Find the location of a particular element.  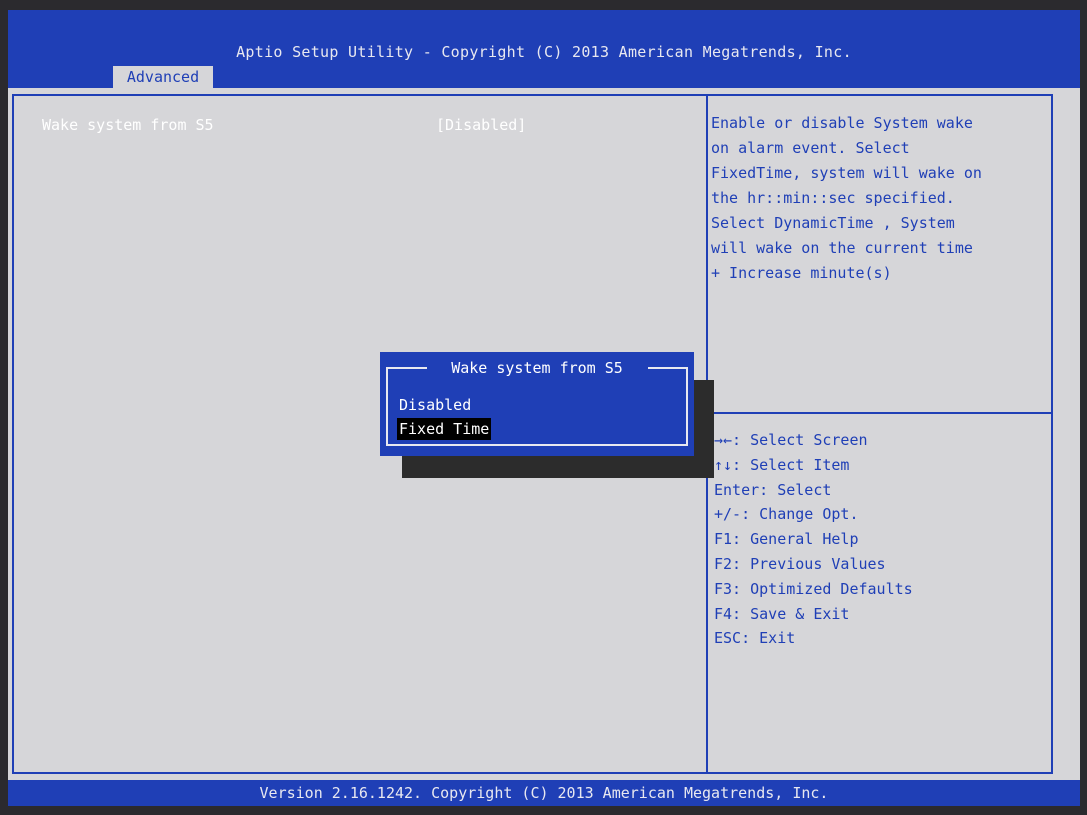

popup-title-text: Wake system from S5 is located at coordinates (537, 368).